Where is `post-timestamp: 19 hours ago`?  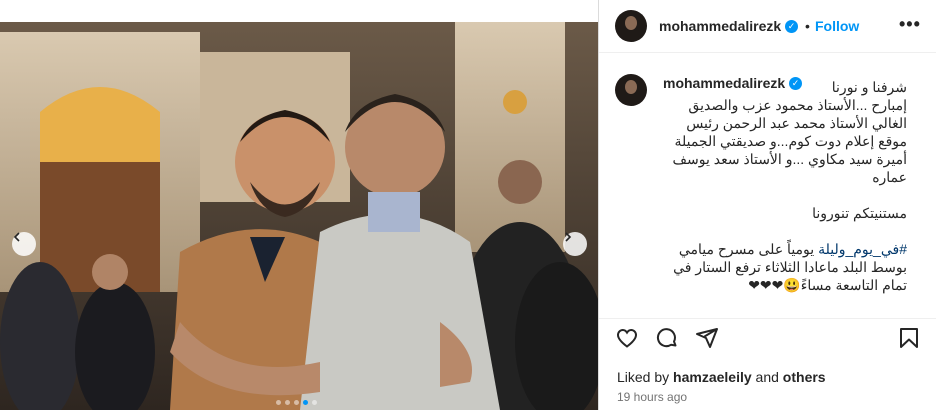 post-timestamp: 19 hours ago is located at coordinates (652, 397).